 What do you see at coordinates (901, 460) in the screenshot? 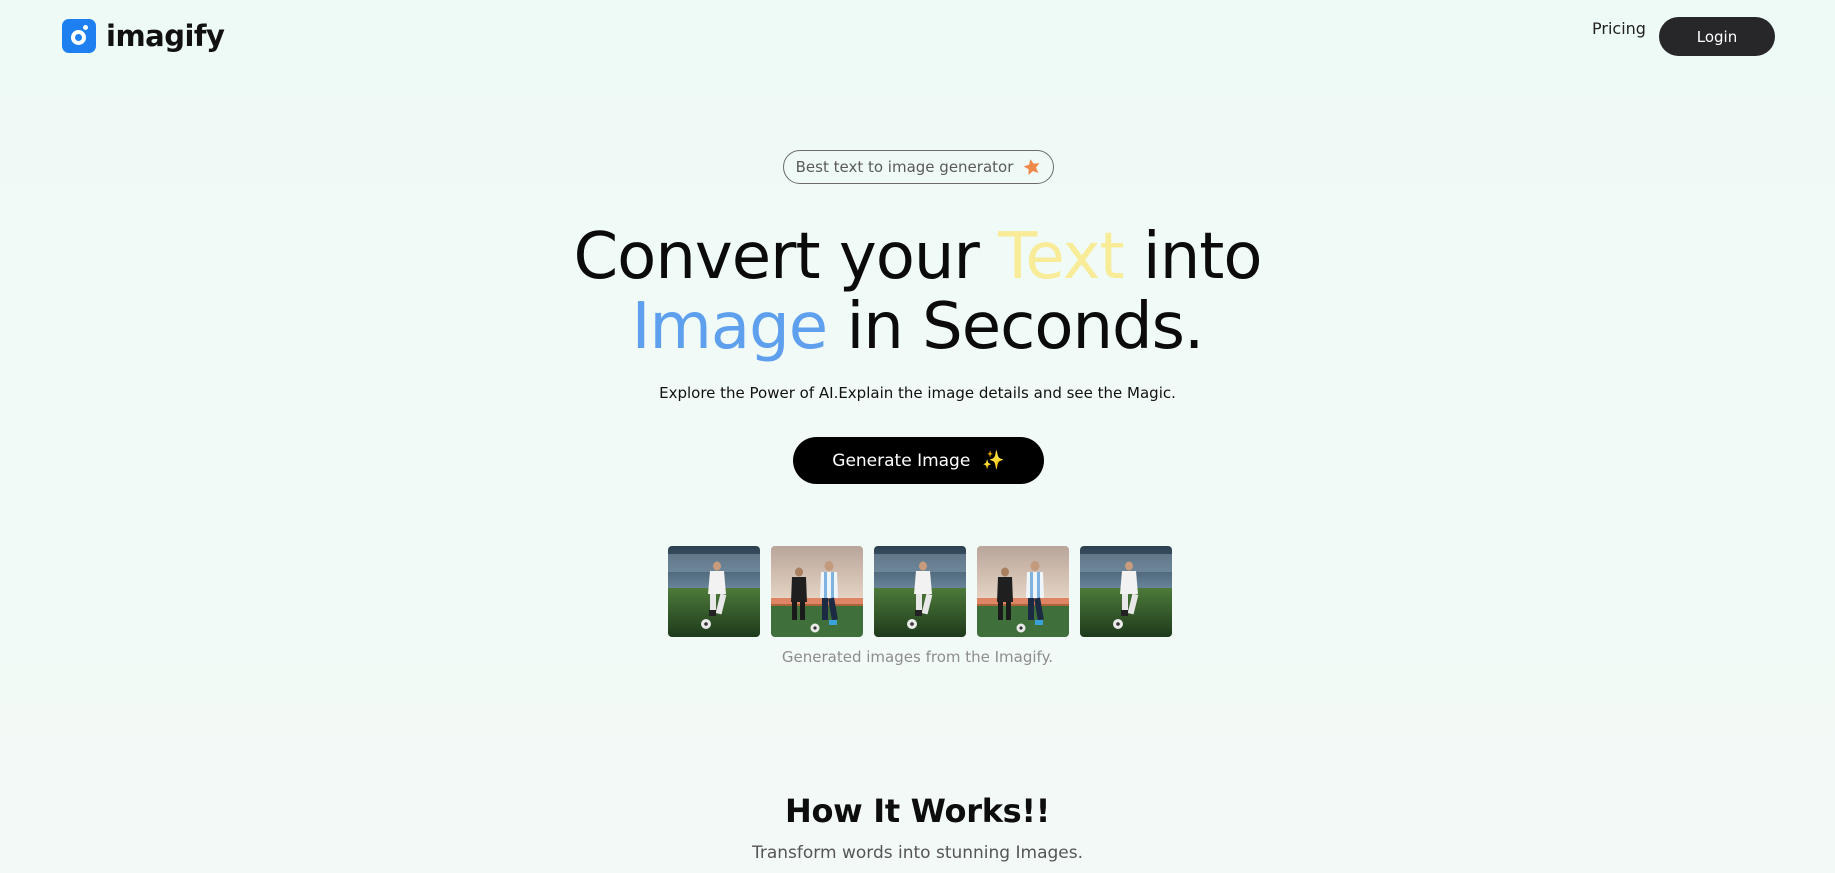
I see `generate-button-label: Generate Image` at bounding box center [901, 460].